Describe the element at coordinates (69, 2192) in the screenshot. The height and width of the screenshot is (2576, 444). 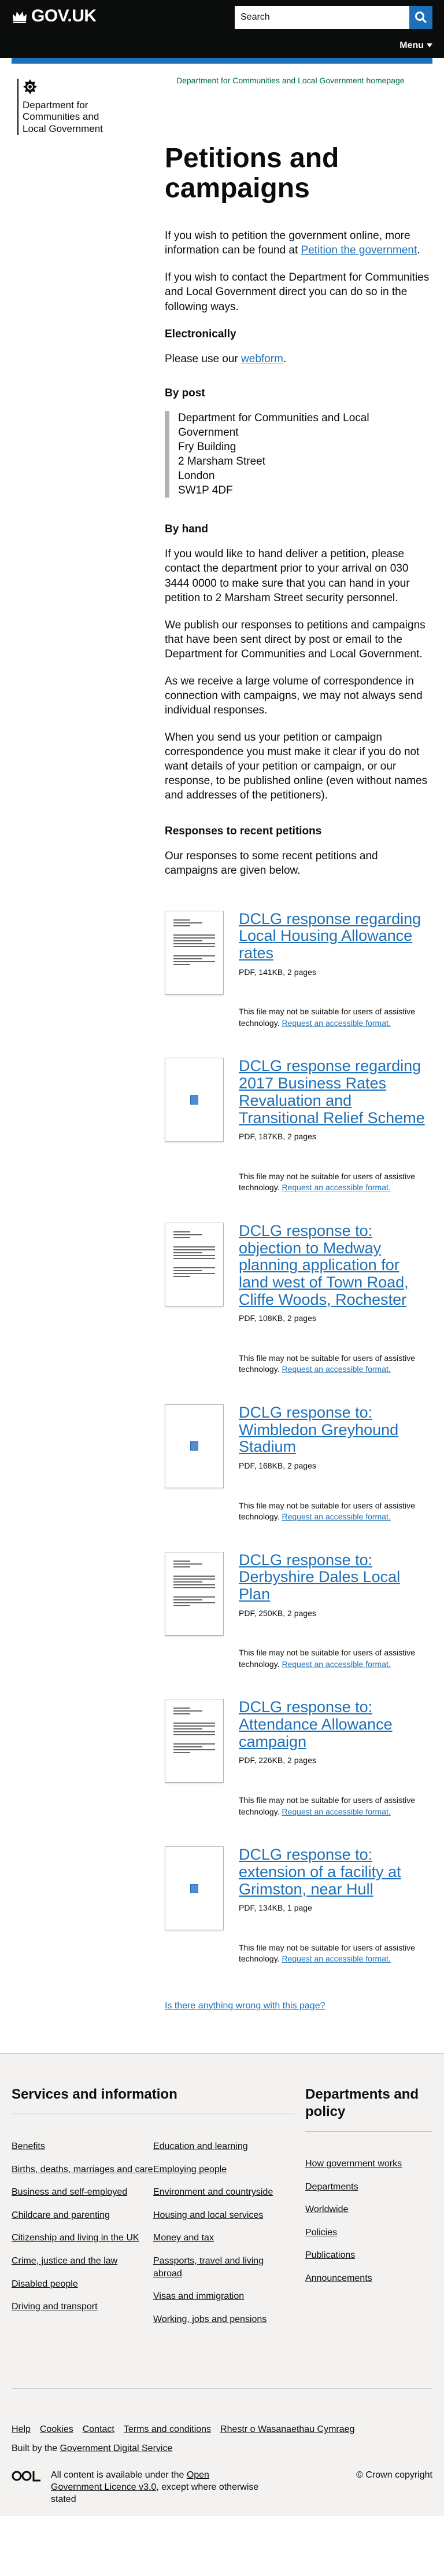
I see `topic-link: Business and self-employed` at that location.